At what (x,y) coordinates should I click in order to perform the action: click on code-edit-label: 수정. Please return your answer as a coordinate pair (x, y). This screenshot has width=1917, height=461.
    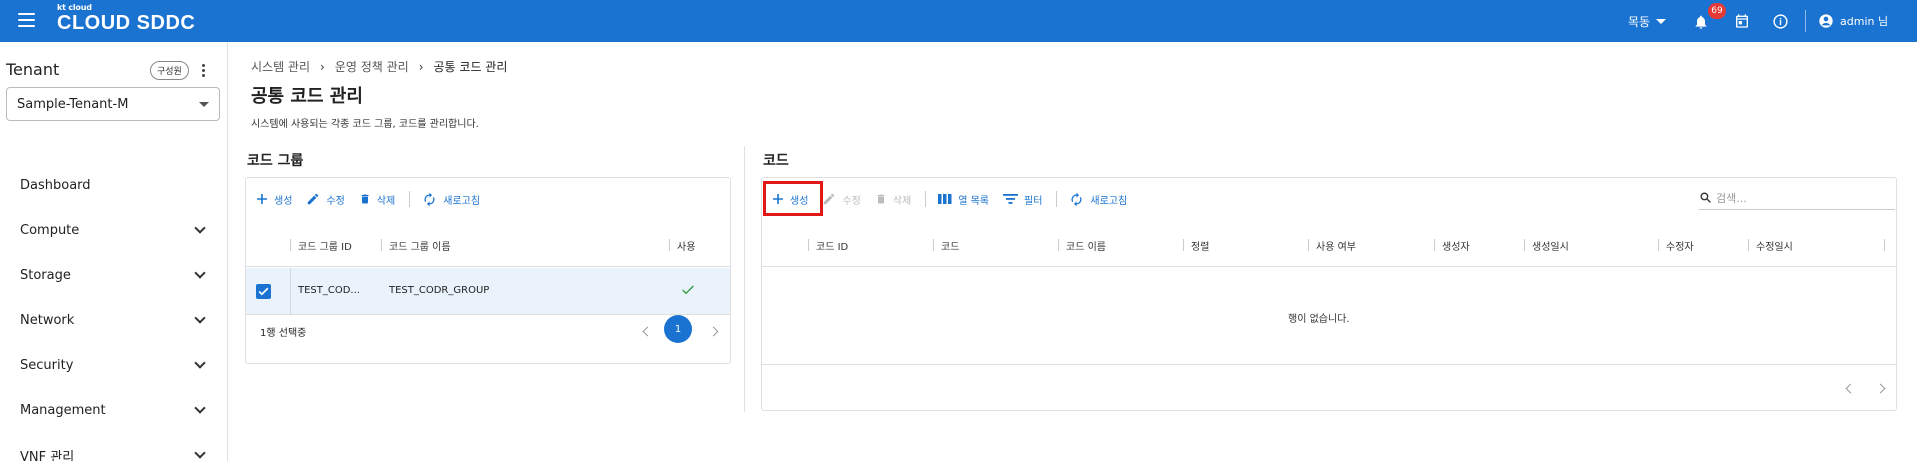
    Looking at the image, I should click on (851, 201).